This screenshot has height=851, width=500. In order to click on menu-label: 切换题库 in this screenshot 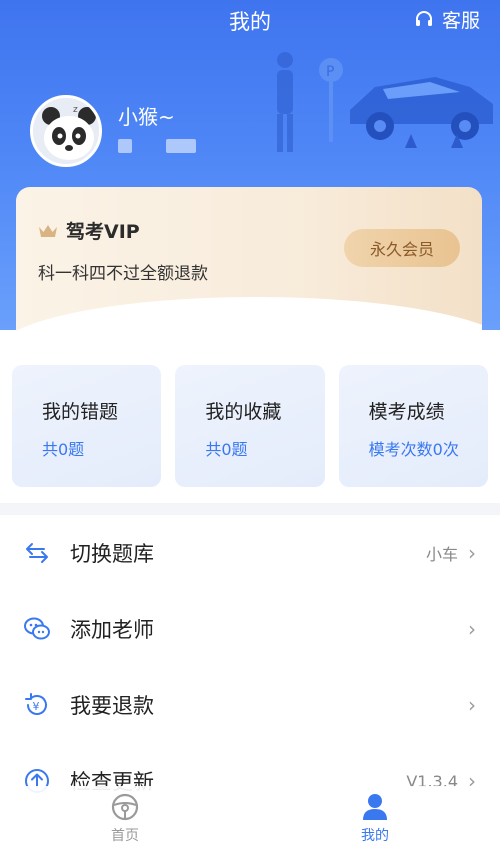, I will do `click(112, 554)`.